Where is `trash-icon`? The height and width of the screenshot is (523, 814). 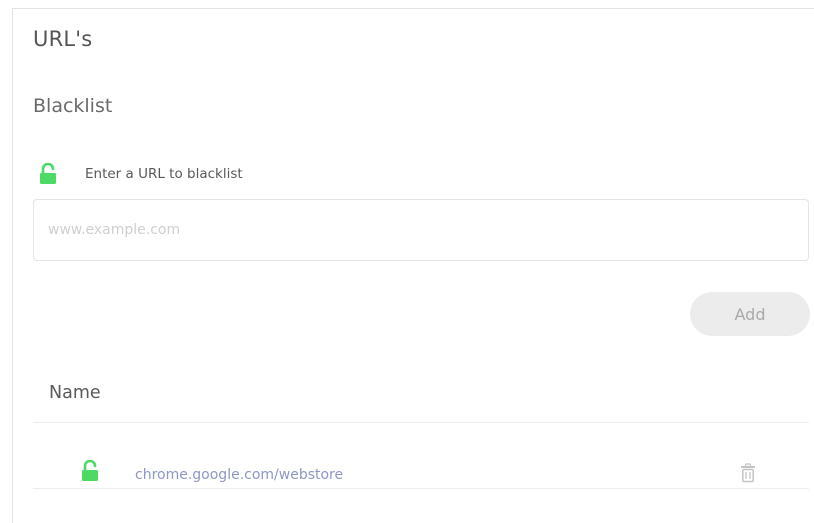 trash-icon is located at coordinates (748, 473).